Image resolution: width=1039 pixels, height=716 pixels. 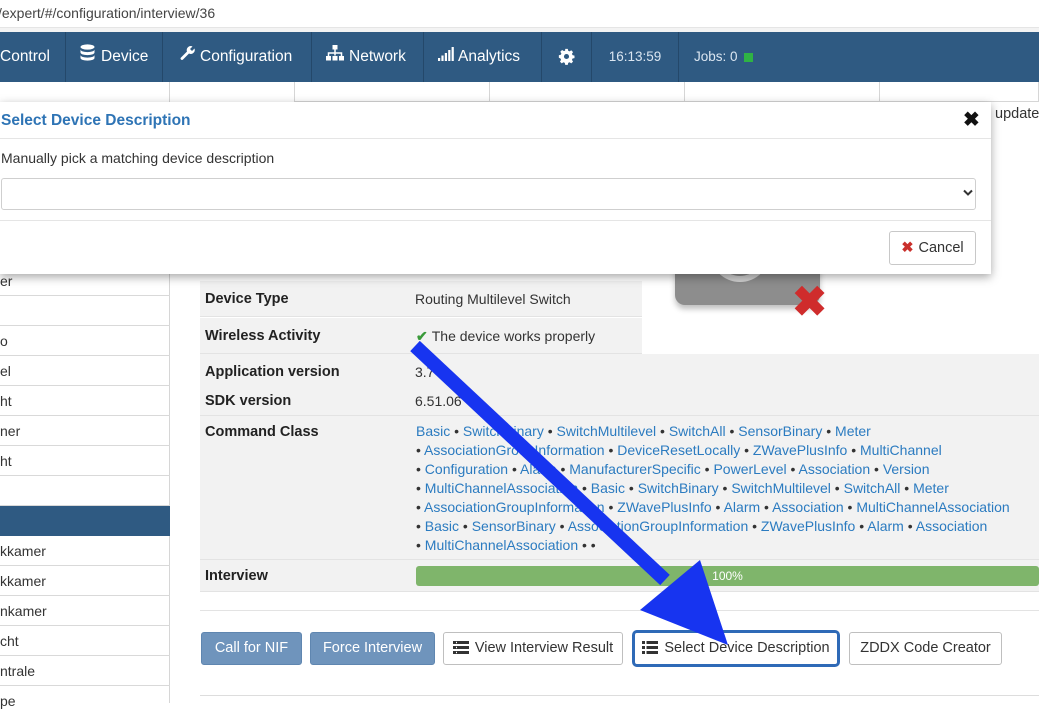 What do you see at coordinates (8, 701) in the screenshot?
I see `sidebar-item-label: pe` at bounding box center [8, 701].